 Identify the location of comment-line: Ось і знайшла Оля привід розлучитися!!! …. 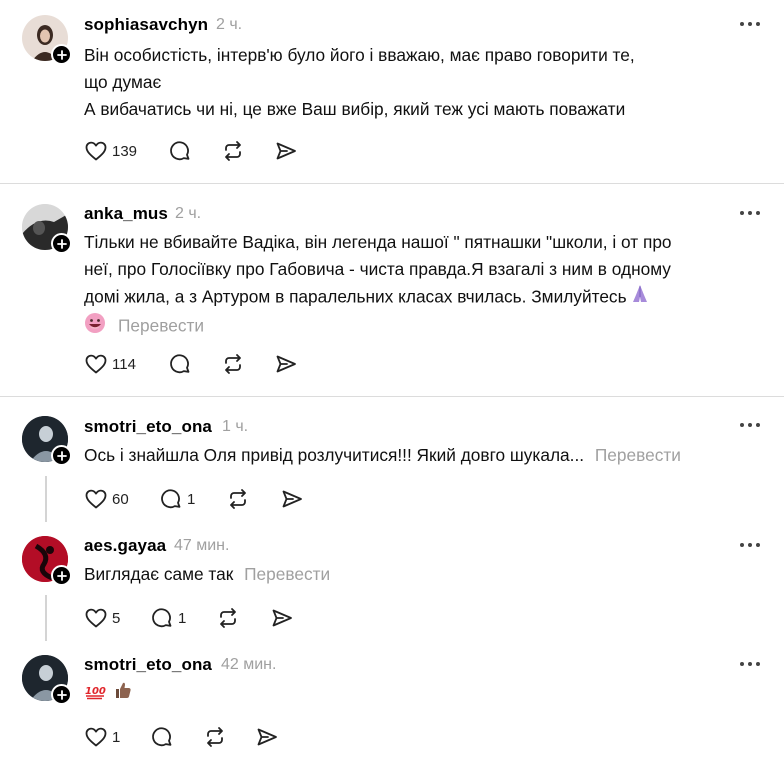
(334, 455).